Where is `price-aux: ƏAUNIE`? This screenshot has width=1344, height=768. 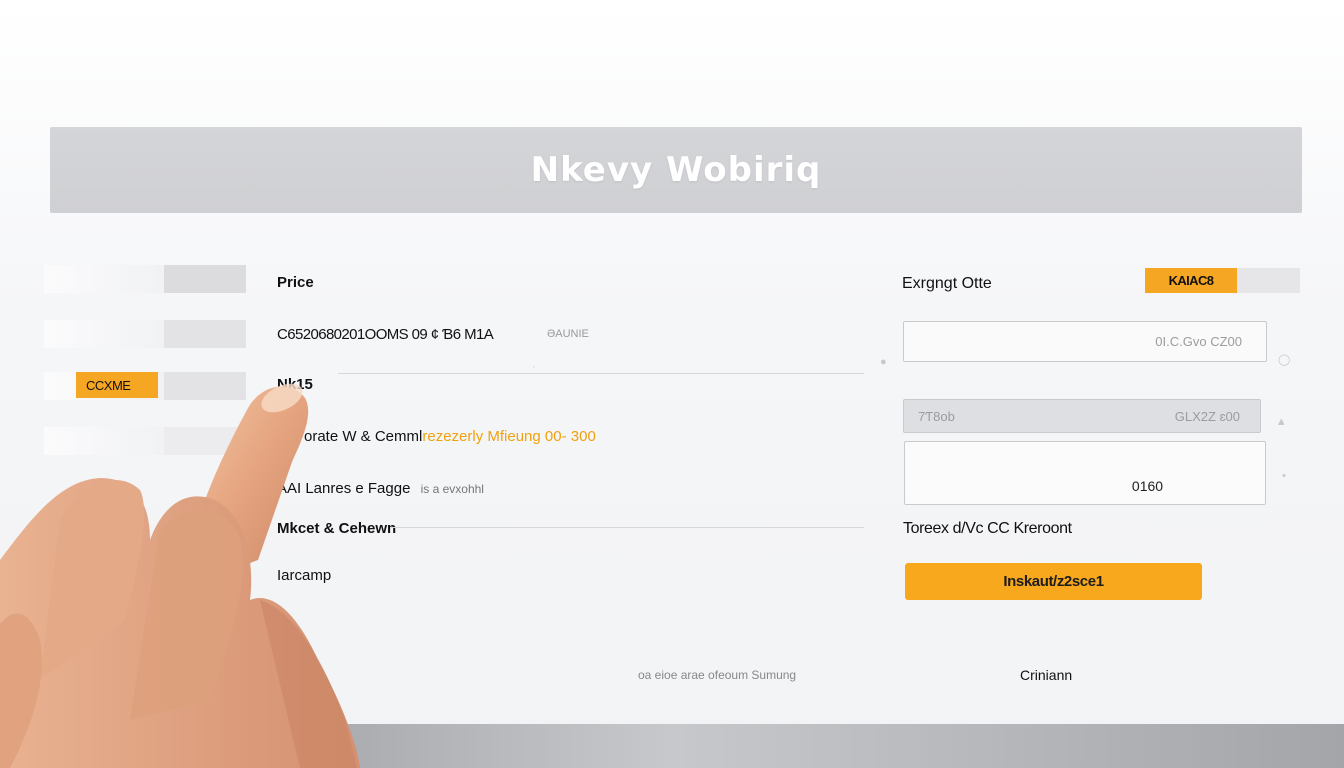
price-aux: ƏAUNIE is located at coordinates (568, 334).